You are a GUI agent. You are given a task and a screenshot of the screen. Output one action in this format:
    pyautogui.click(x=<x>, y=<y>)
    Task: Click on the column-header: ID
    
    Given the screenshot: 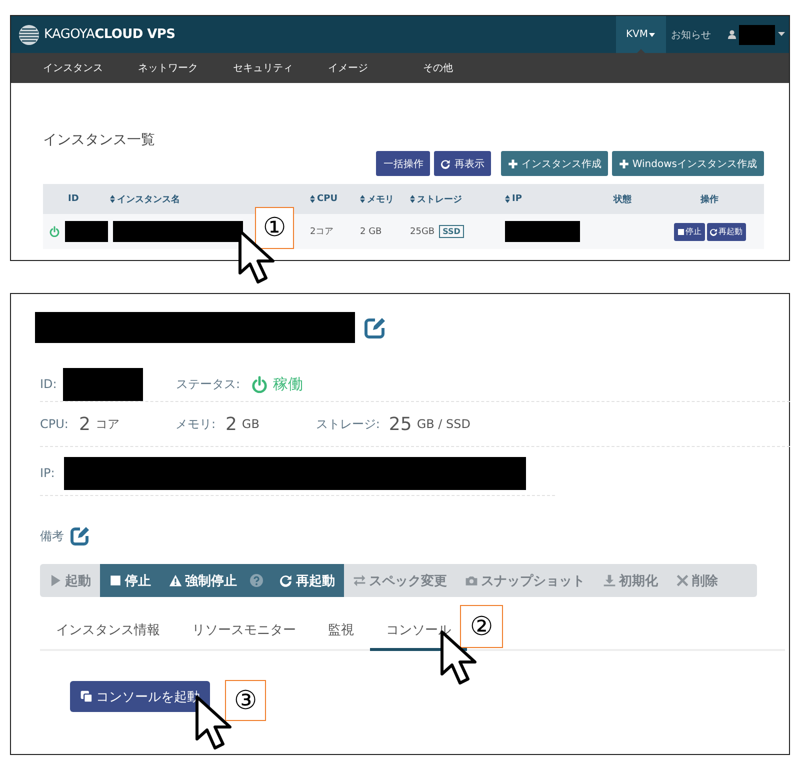 What is the action you would take?
    pyautogui.click(x=73, y=199)
    